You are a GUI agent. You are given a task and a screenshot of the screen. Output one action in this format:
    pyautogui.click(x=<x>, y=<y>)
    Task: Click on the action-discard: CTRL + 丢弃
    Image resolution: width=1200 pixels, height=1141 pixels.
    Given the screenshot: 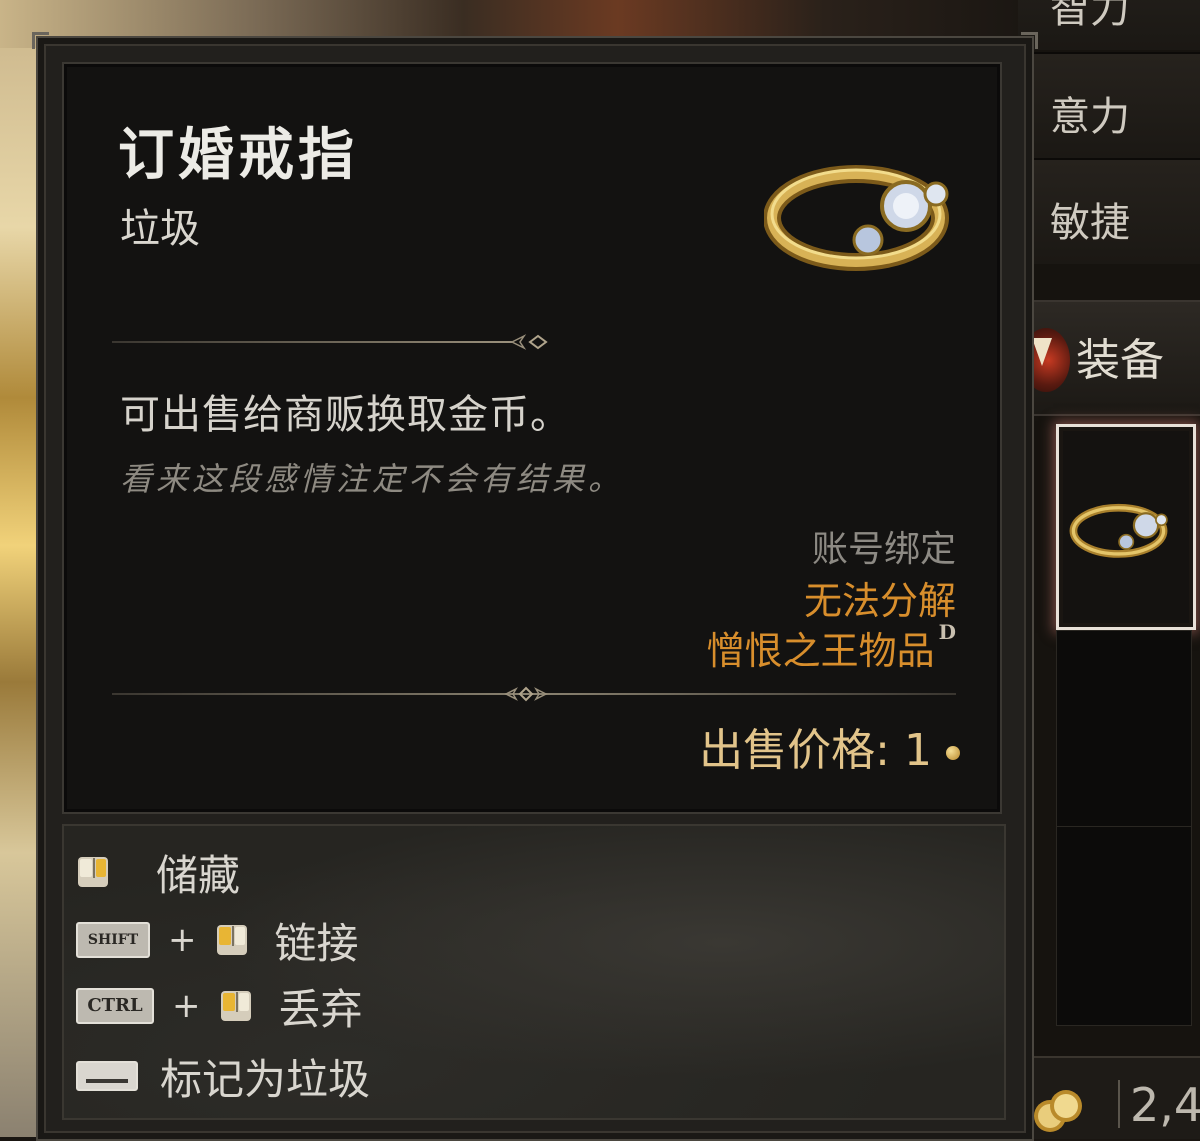 What is the action you would take?
    pyautogui.click(x=219, y=1006)
    